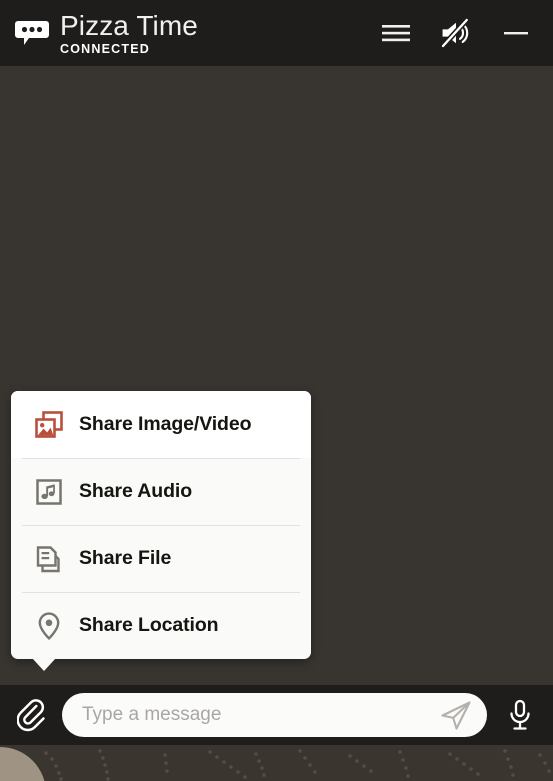  Describe the element at coordinates (33, 715) in the screenshot. I see `paperclip-icon` at that location.